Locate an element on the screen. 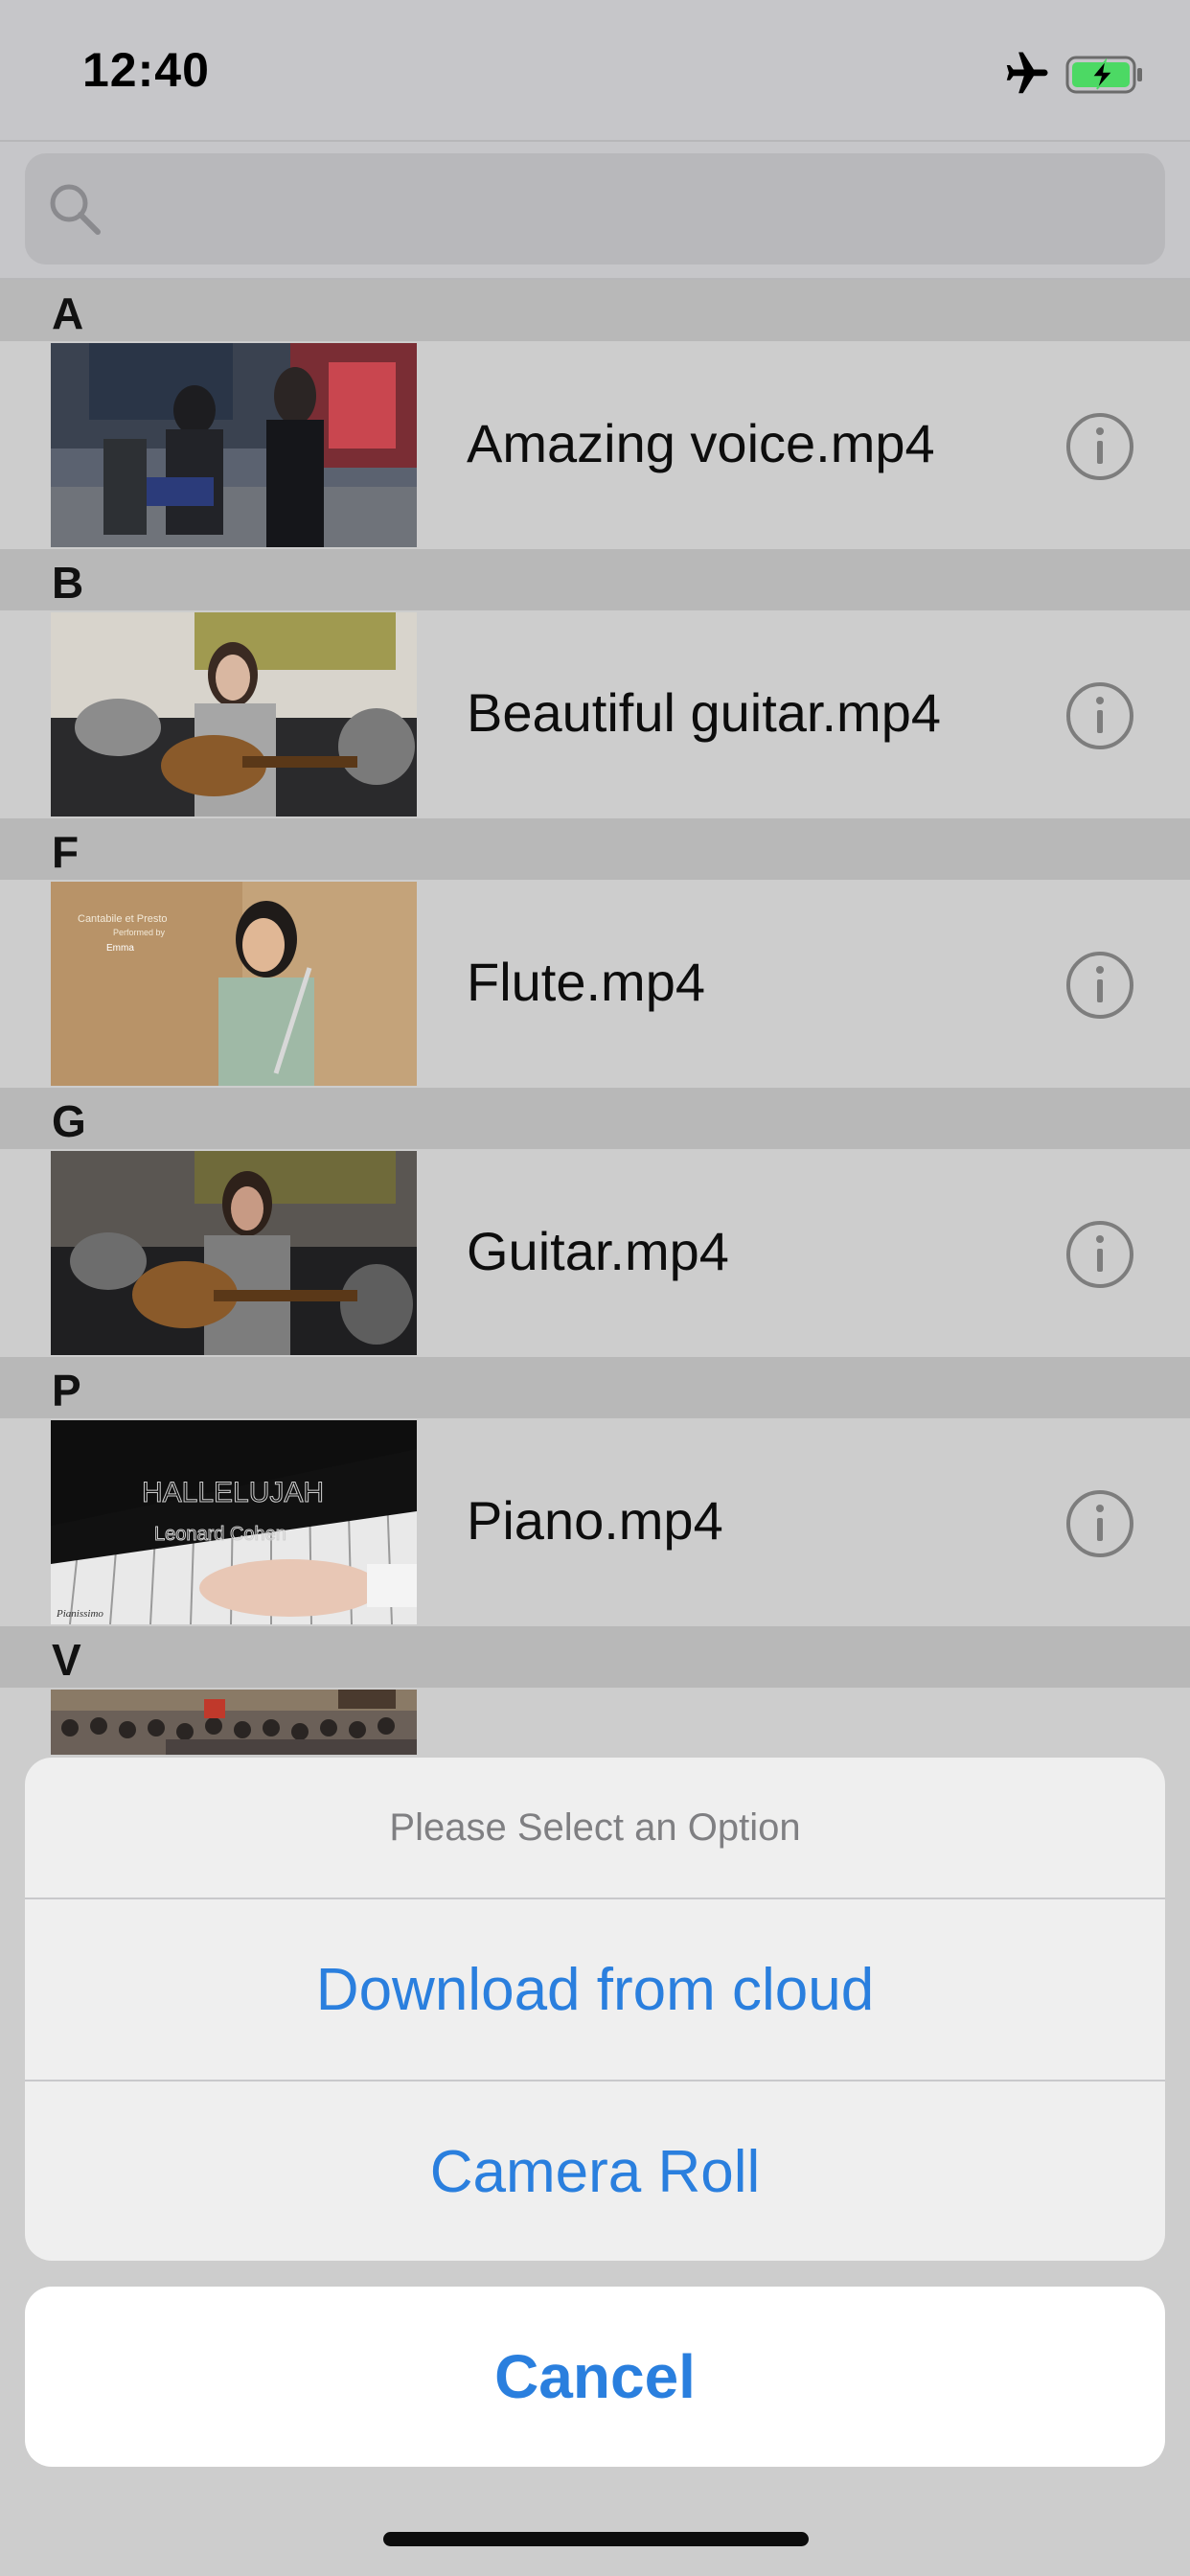 This screenshot has width=1190, height=2576. section-letter: G is located at coordinates (69, 1121).